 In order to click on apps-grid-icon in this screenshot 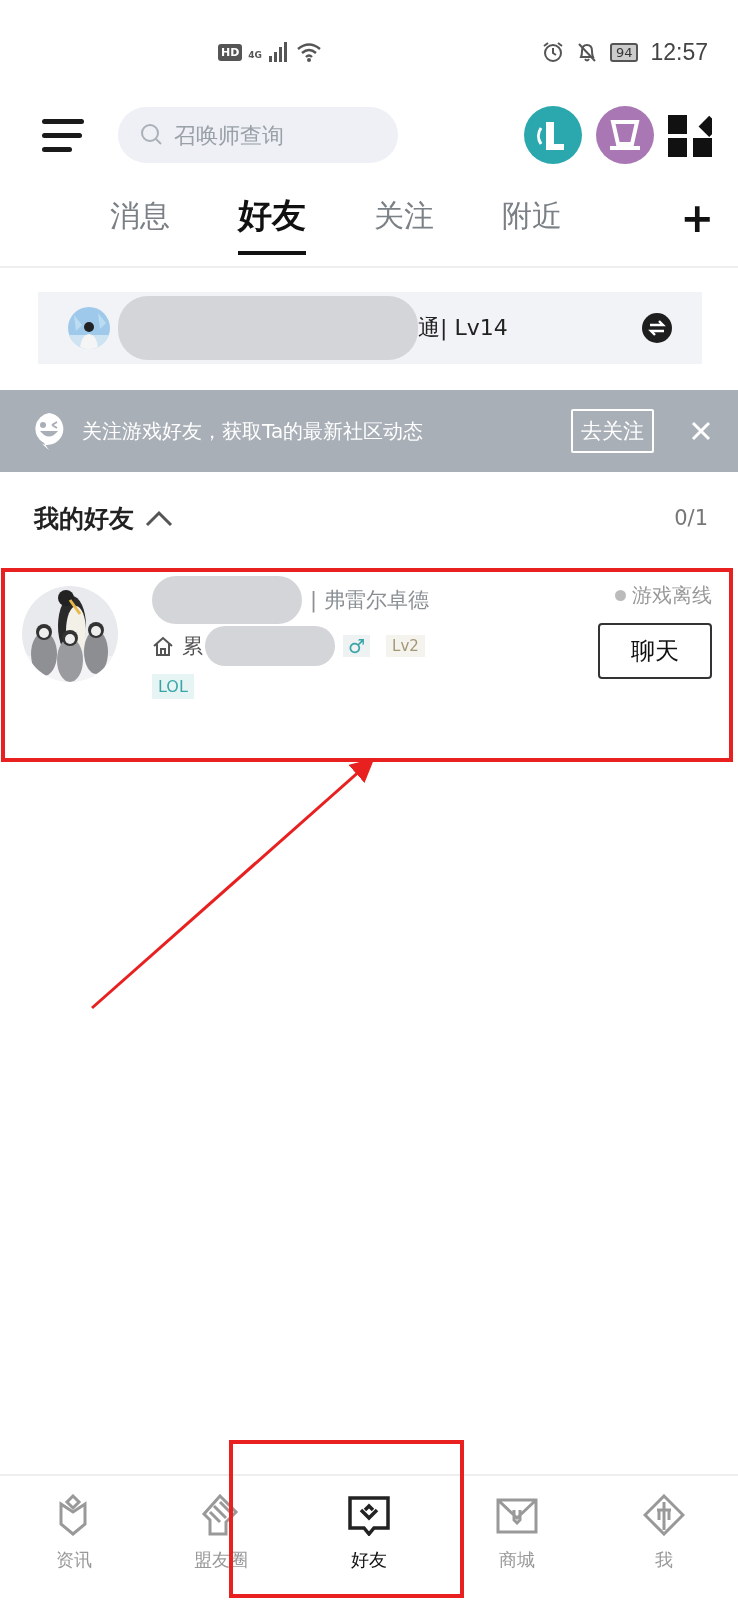, I will do `click(690, 135)`.